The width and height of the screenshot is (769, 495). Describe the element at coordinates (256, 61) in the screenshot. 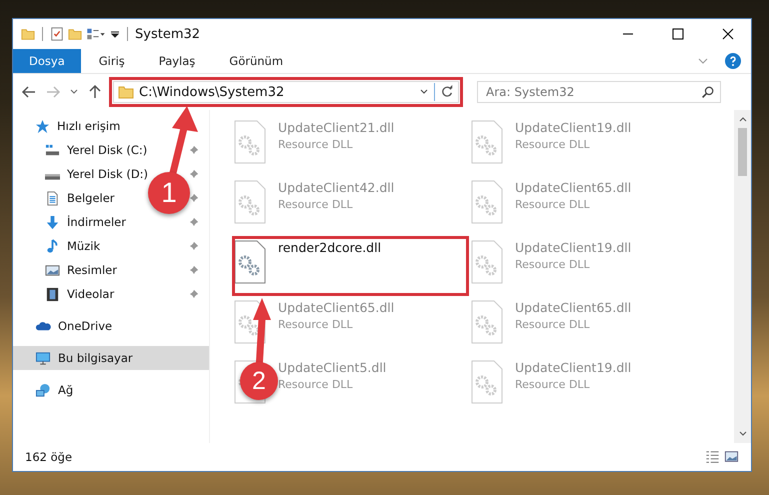

I see `ribbon-tab: Görünüm` at that location.